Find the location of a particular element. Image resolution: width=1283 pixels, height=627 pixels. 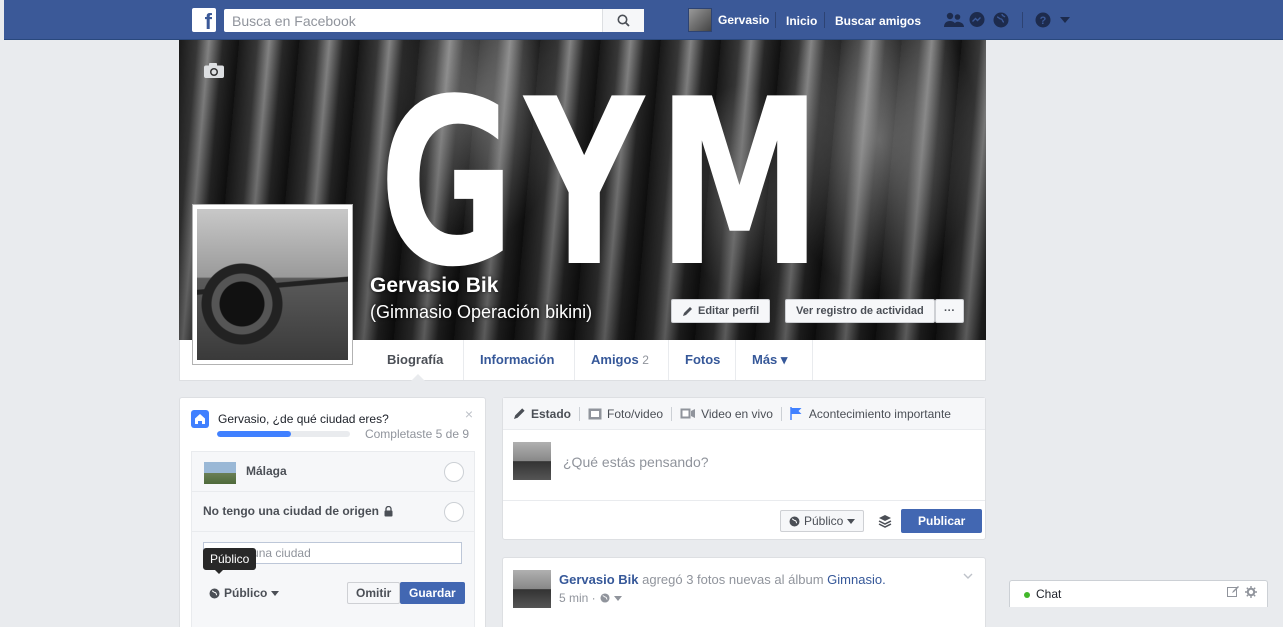

tab-label: Más ▾ is located at coordinates (770, 359).